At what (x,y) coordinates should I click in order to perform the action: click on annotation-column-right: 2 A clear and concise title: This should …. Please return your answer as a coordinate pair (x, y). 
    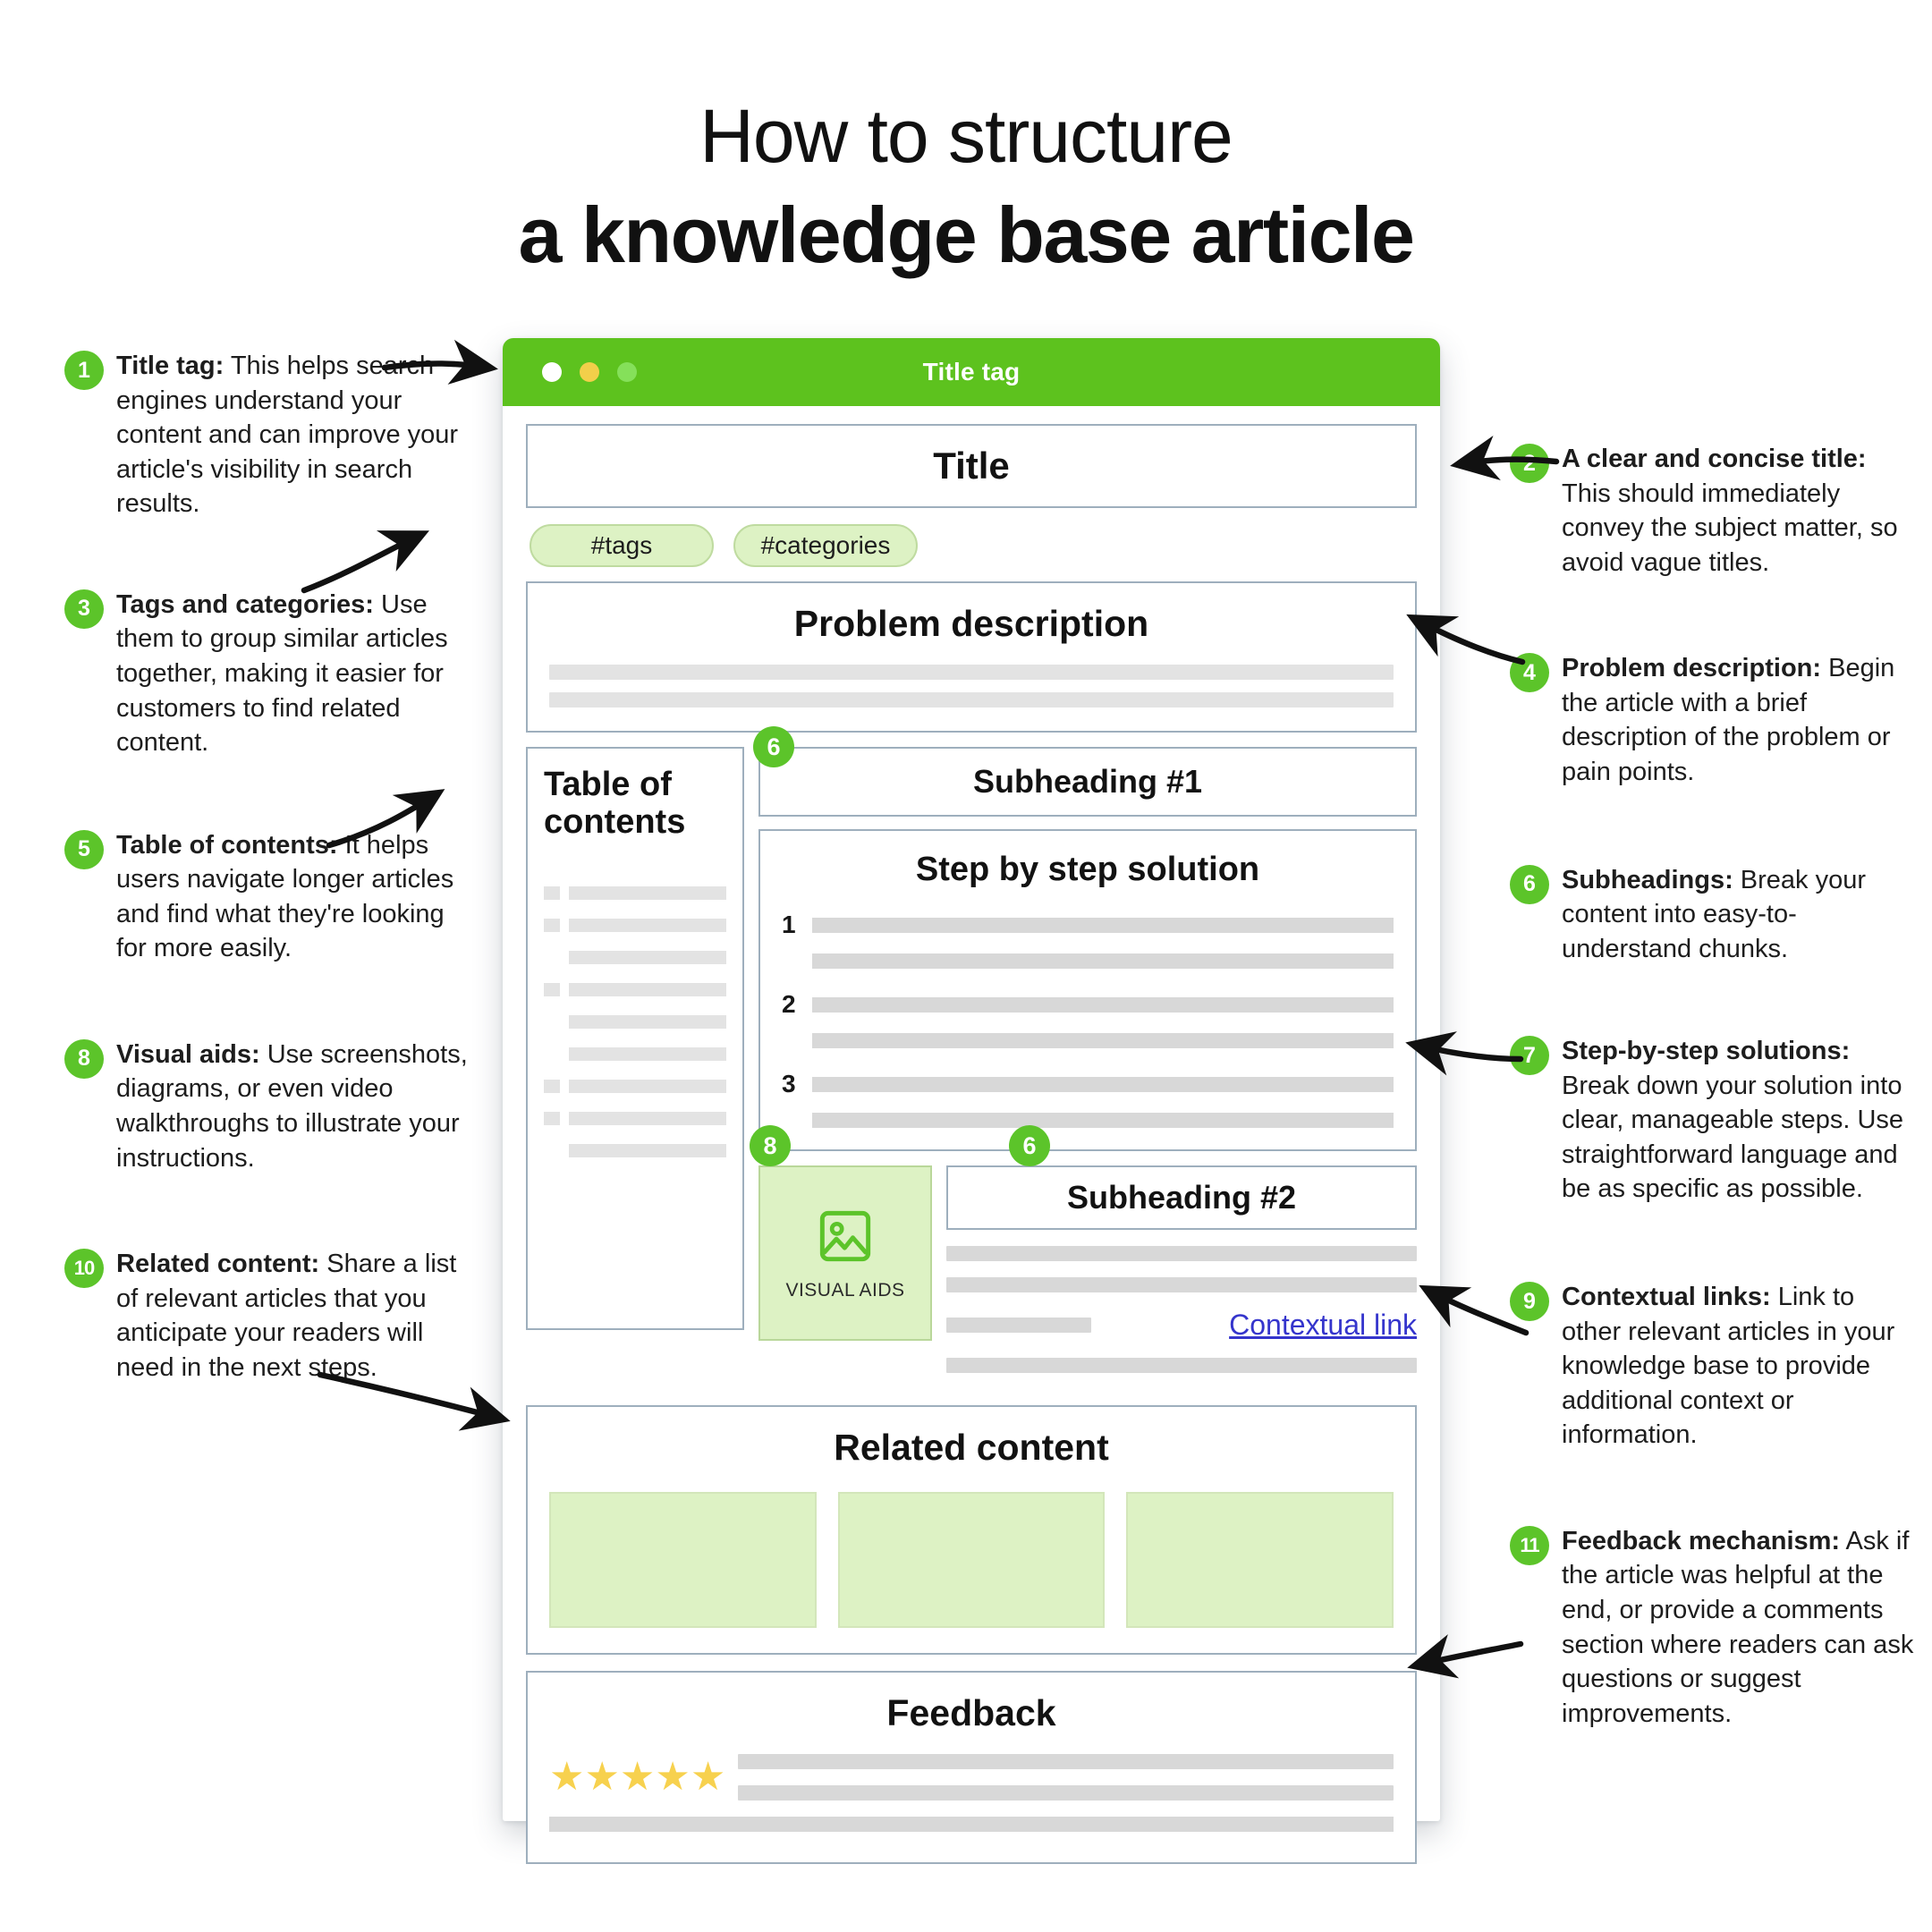
    Looking at the image, I should click on (1712, 1085).